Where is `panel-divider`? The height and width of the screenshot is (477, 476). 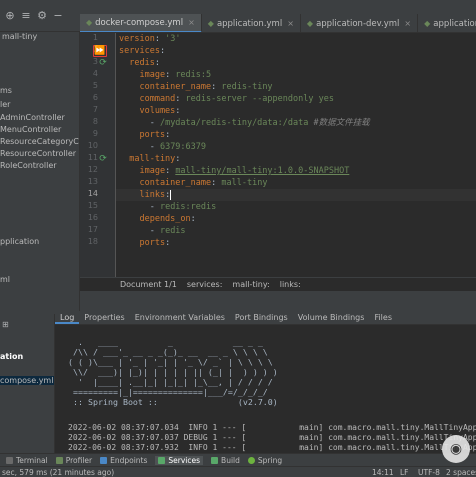
panel-divider is located at coordinates (278, 301).